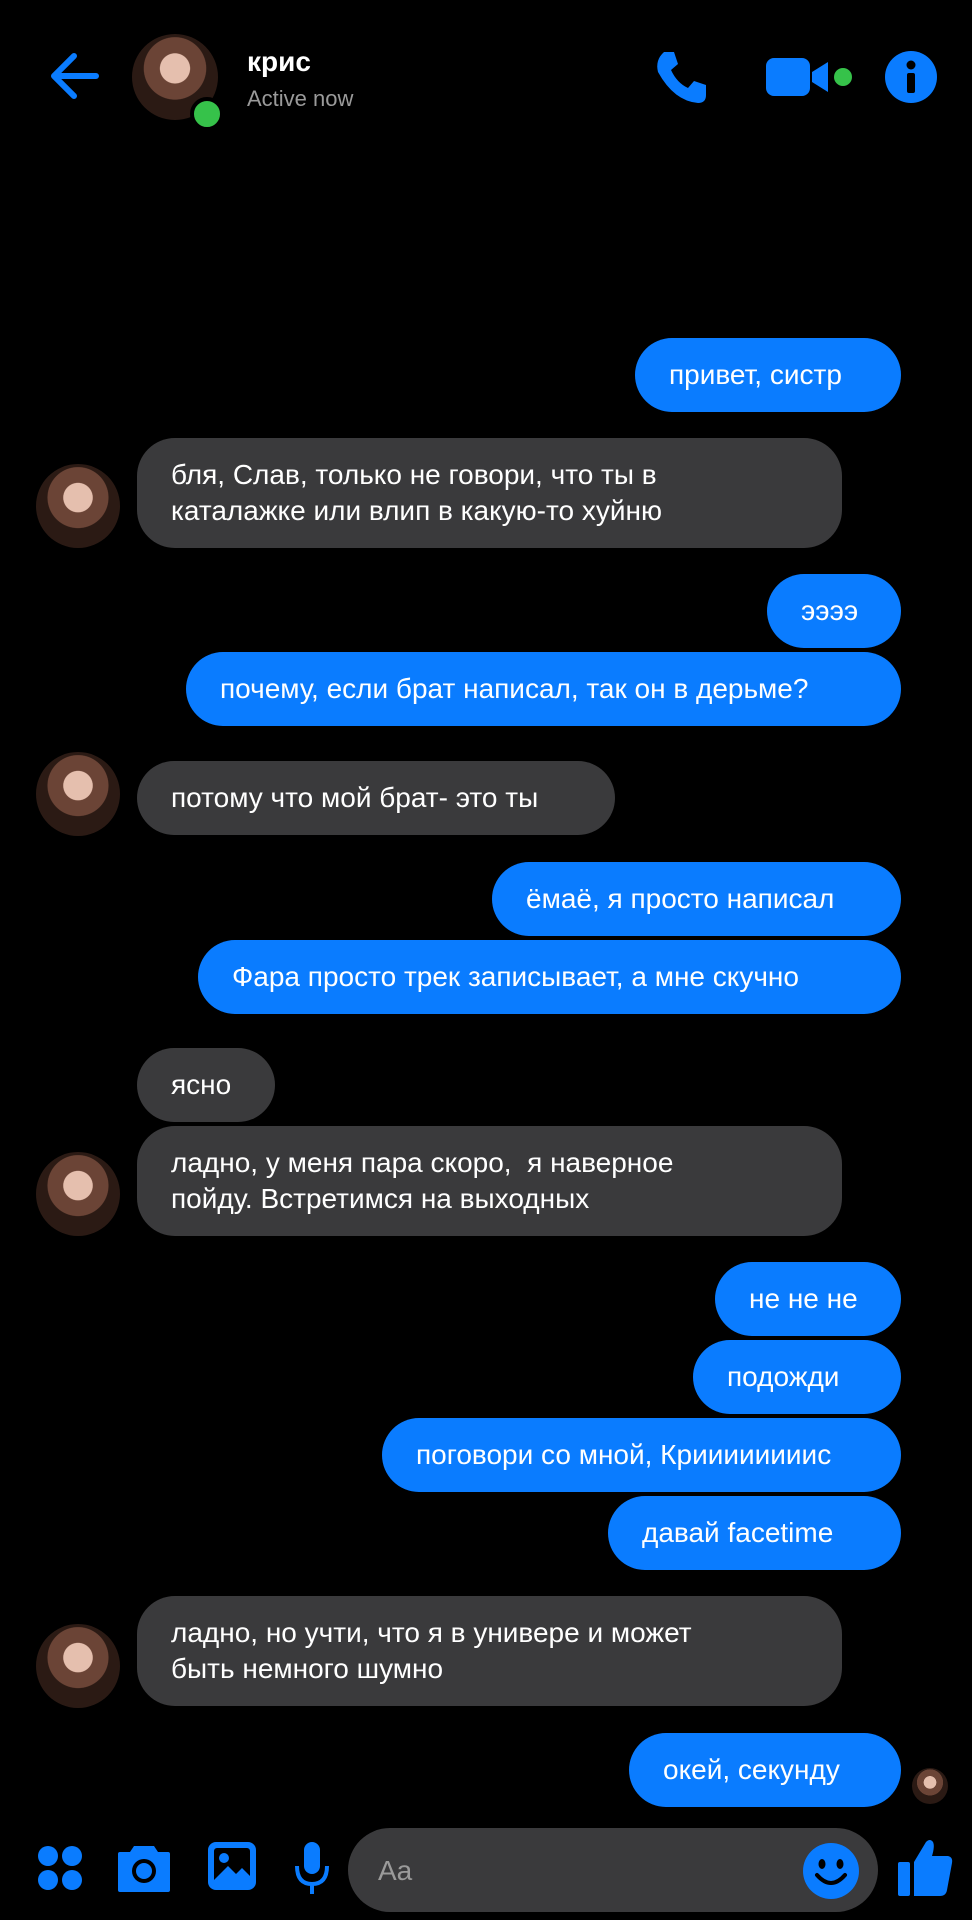 Image resolution: width=972 pixels, height=1920 pixels. What do you see at coordinates (696, 899) in the screenshot?
I see `outgoing-message: ёмаё, я просто написал` at bounding box center [696, 899].